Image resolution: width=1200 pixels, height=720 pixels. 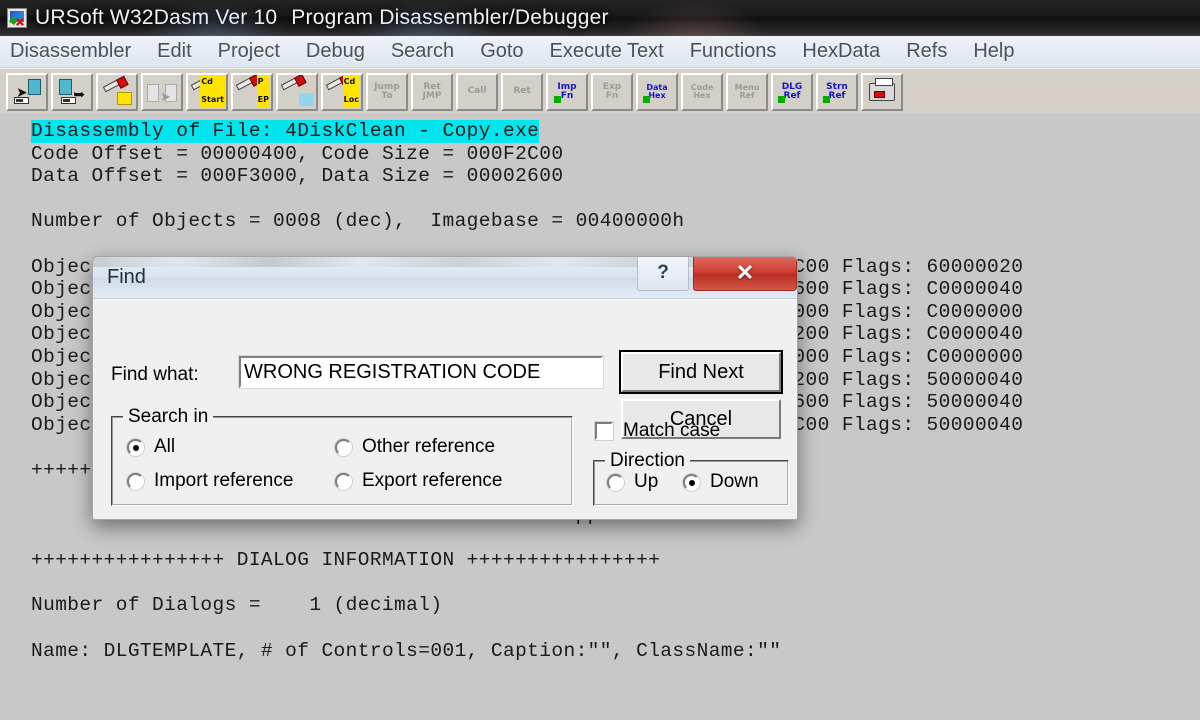 What do you see at coordinates (567, 91) in the screenshot?
I see `import-functions-button: Imp Fn` at bounding box center [567, 91].